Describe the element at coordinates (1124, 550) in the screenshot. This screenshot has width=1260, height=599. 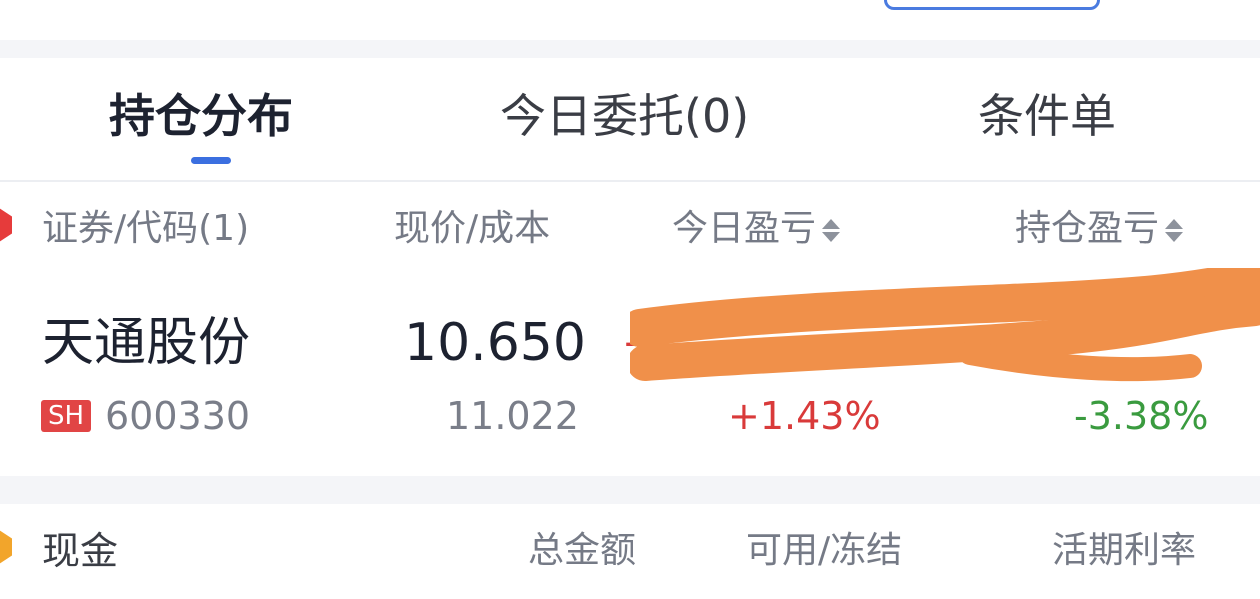
I see `cash-column-rate: 活期利率` at that location.